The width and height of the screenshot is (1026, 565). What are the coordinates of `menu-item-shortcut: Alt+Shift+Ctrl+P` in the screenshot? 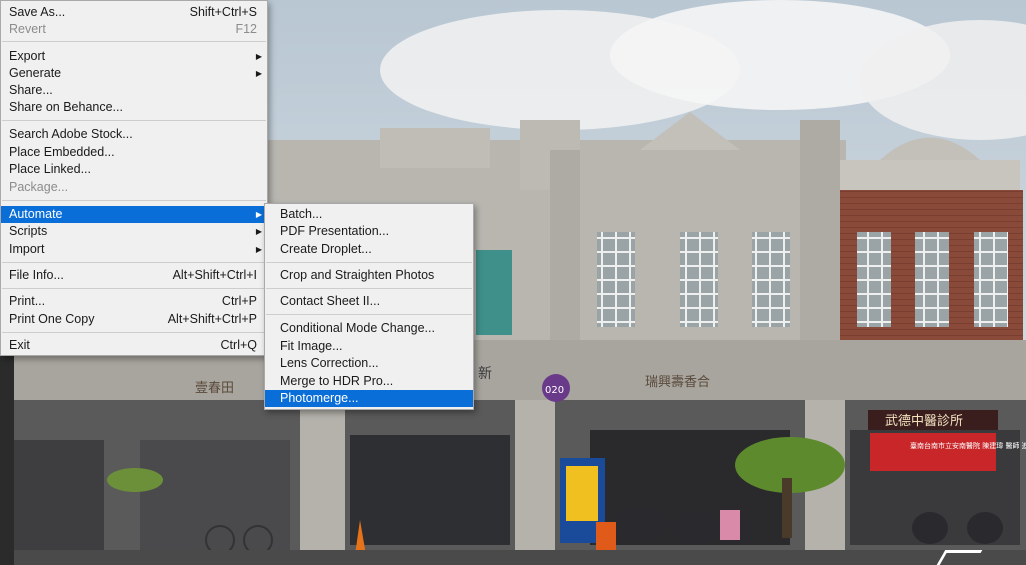 It's located at (212, 319).